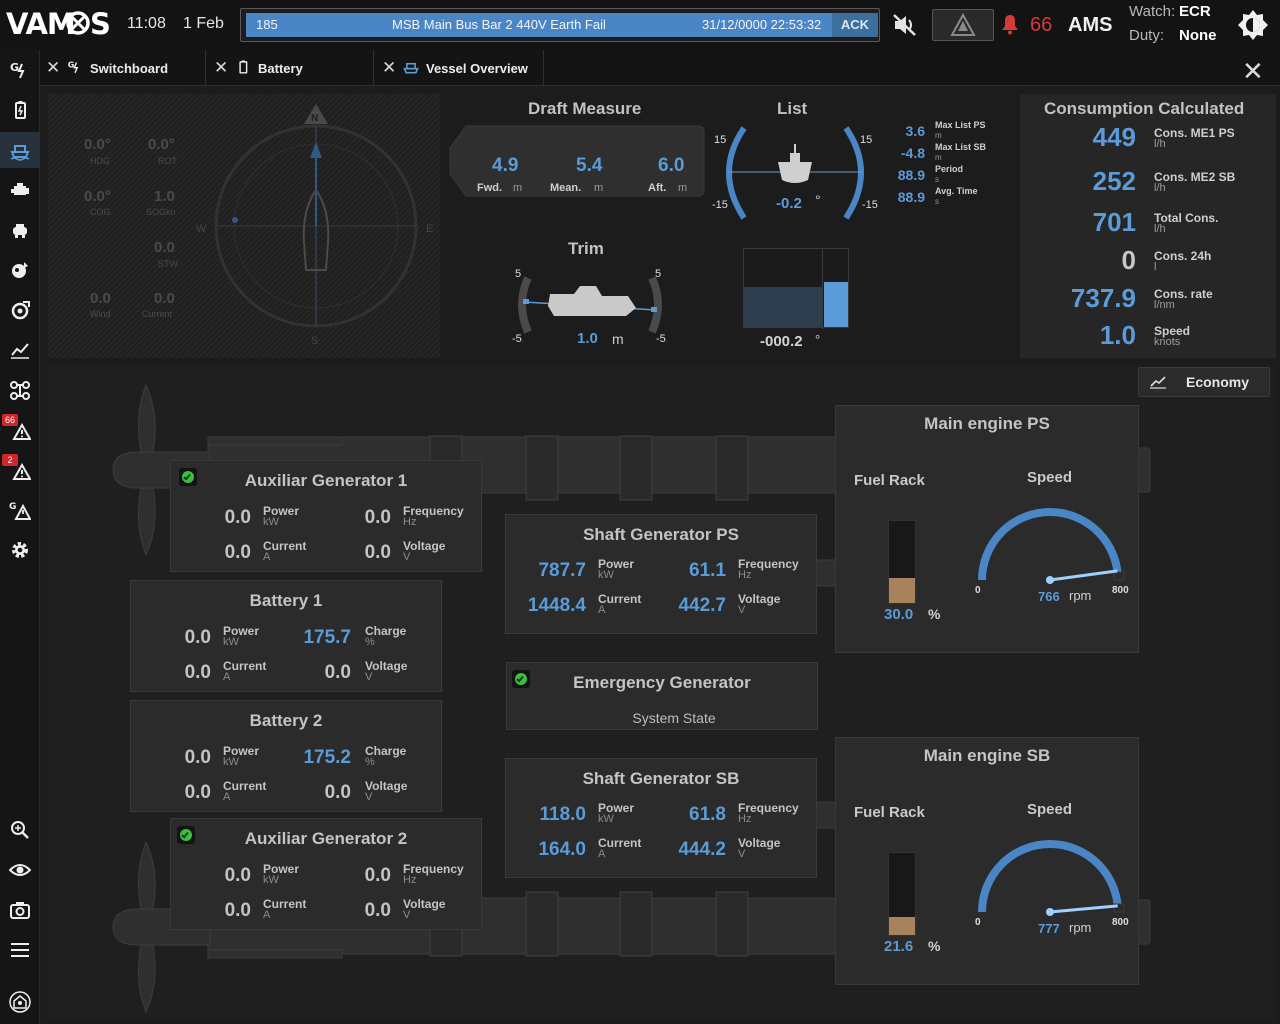  I want to click on aux-gen-2-frequency: 0.0, so click(377, 875).